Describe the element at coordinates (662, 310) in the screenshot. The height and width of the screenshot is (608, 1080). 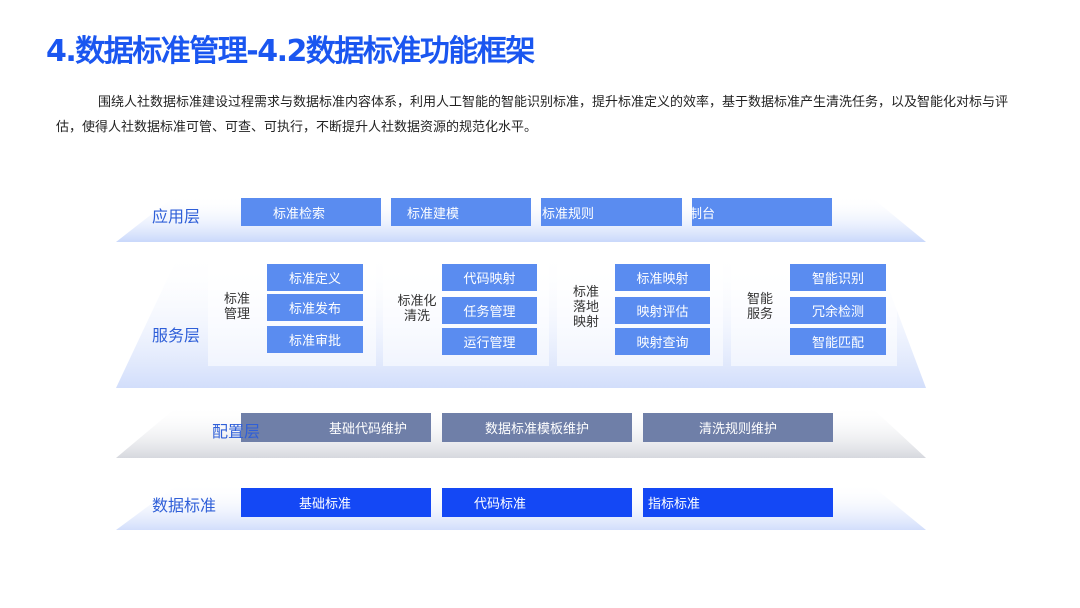
I see `service-item-mapping-evaluation: 映射评估` at that location.